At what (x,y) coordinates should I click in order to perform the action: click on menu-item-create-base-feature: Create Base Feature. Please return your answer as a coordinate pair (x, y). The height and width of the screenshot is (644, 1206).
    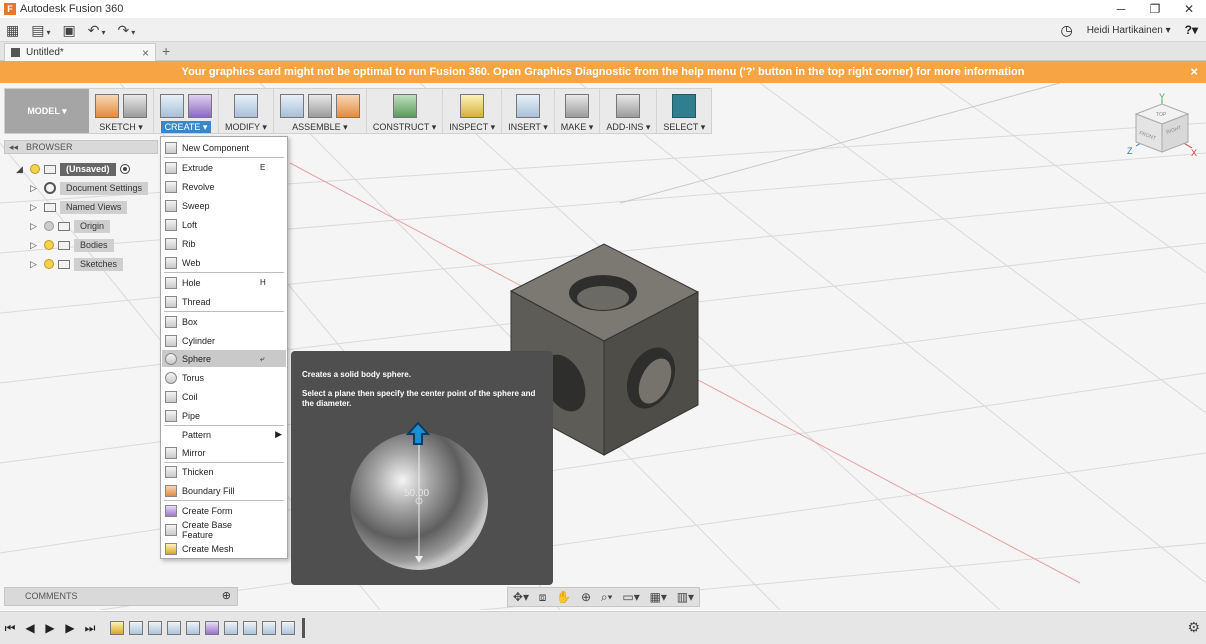
    Looking at the image, I should click on (224, 530).